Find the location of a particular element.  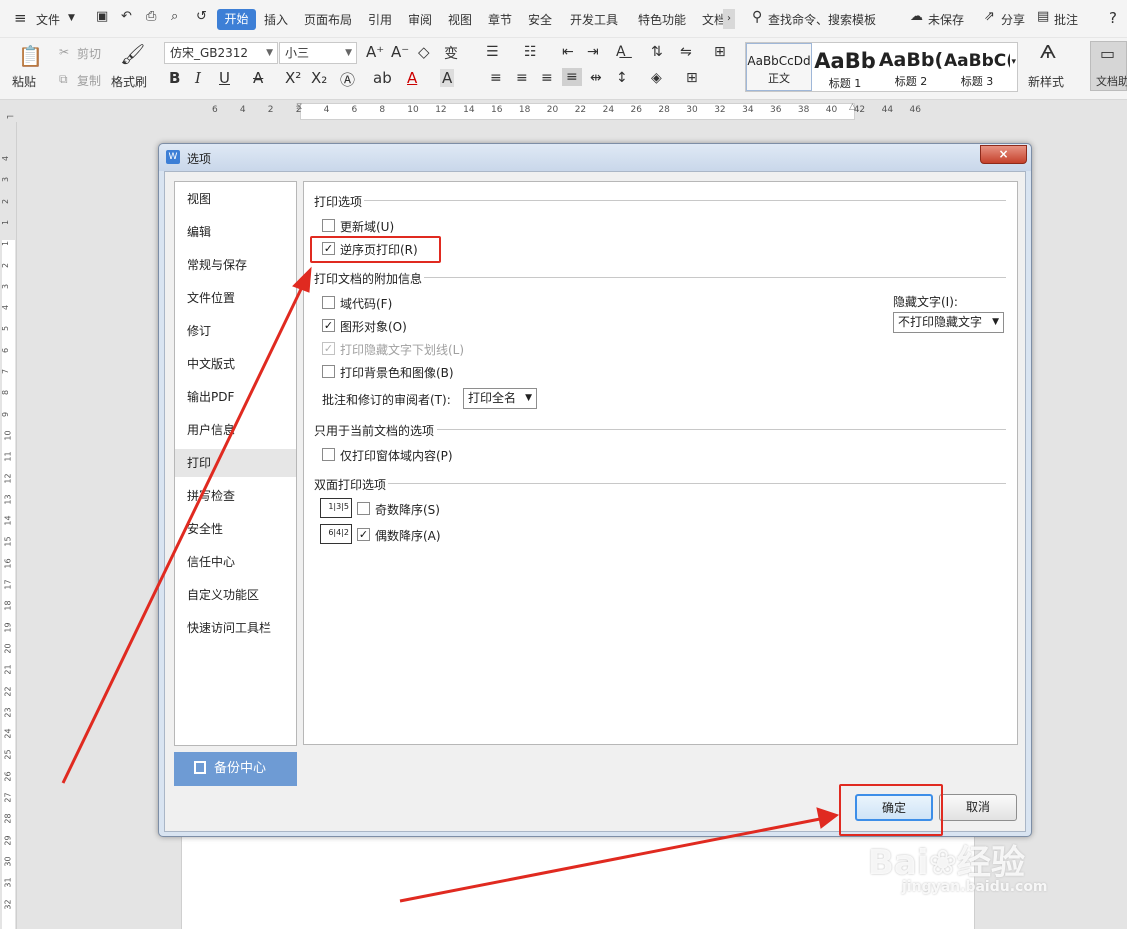

watermark-url: jingyan.baidu.com is located at coordinates (975, 887).